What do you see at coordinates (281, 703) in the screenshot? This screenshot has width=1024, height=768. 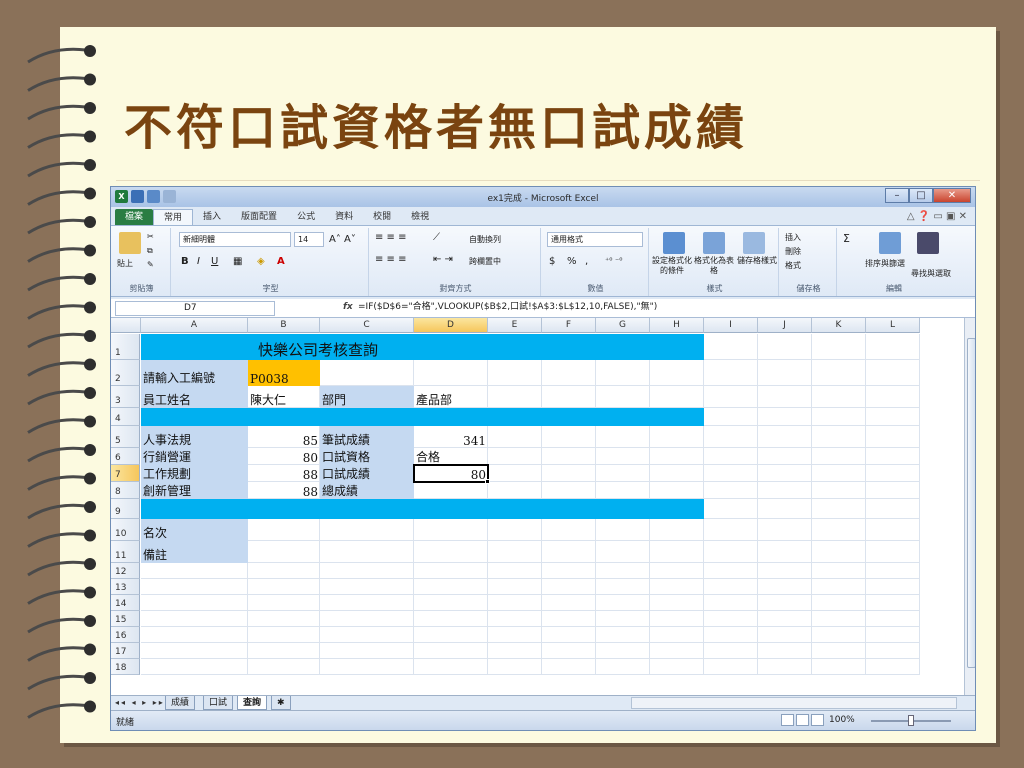 I see `insert-sheet-icon: ✱` at bounding box center [281, 703].